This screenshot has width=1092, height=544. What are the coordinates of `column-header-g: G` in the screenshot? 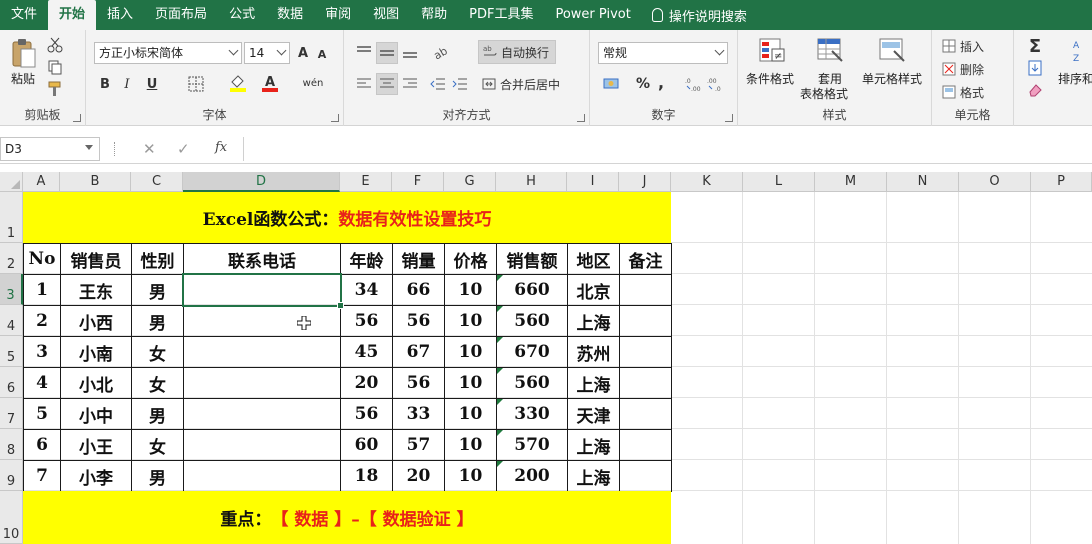 It's located at (470, 182).